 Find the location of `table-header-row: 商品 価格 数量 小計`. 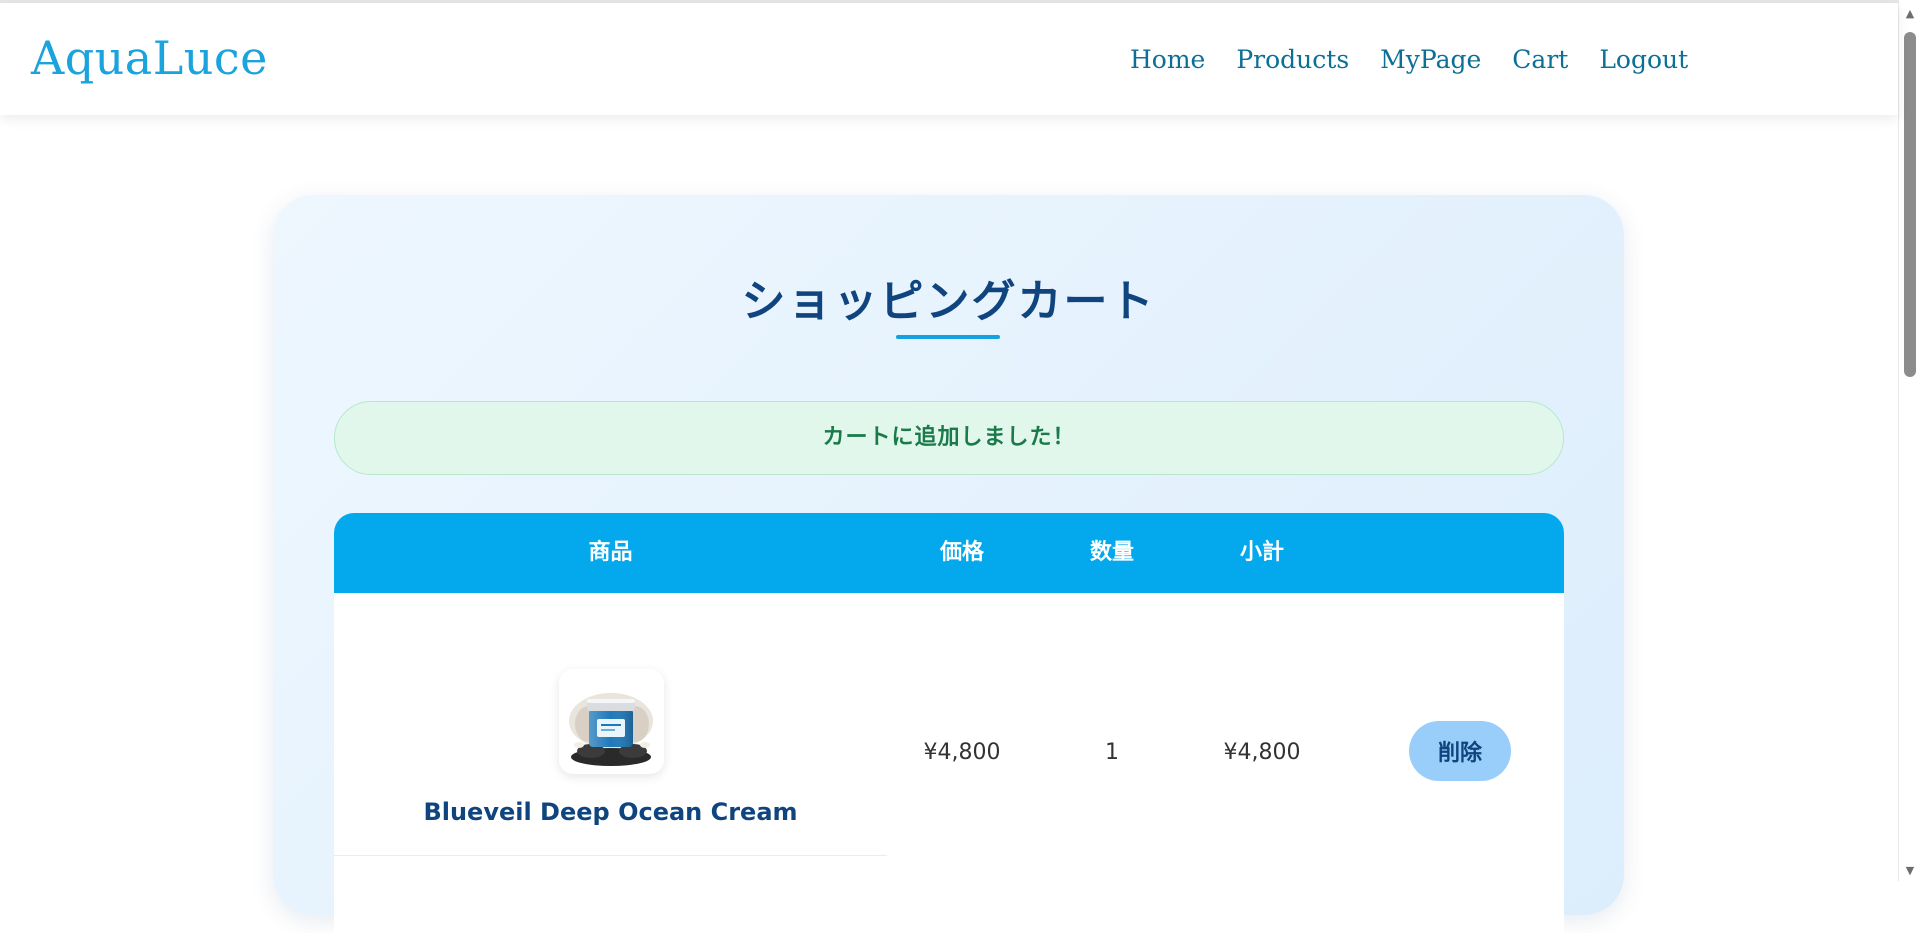

table-header-row: 商品 価格 数量 小計 is located at coordinates (949, 553).